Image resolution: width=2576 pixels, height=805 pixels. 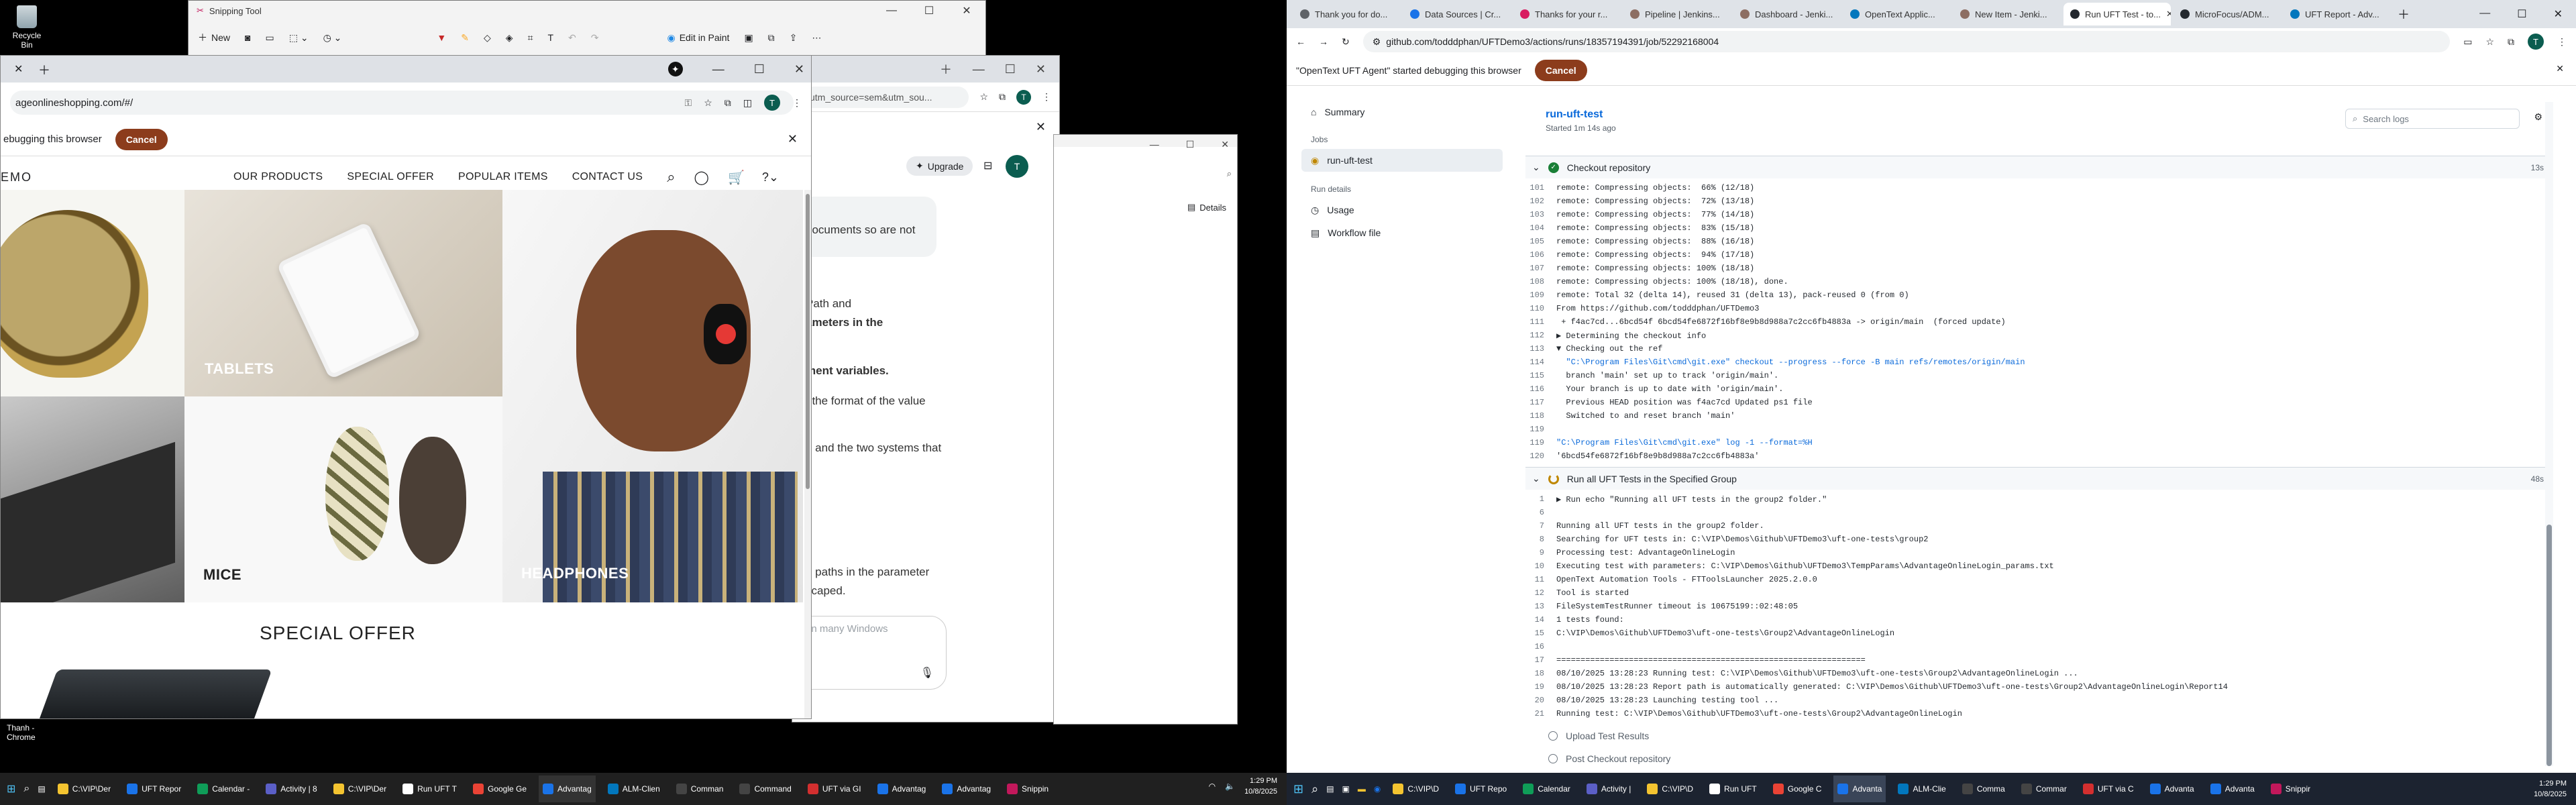 What do you see at coordinates (595, 38) in the screenshot?
I see `redo-icon: ↷` at bounding box center [595, 38].